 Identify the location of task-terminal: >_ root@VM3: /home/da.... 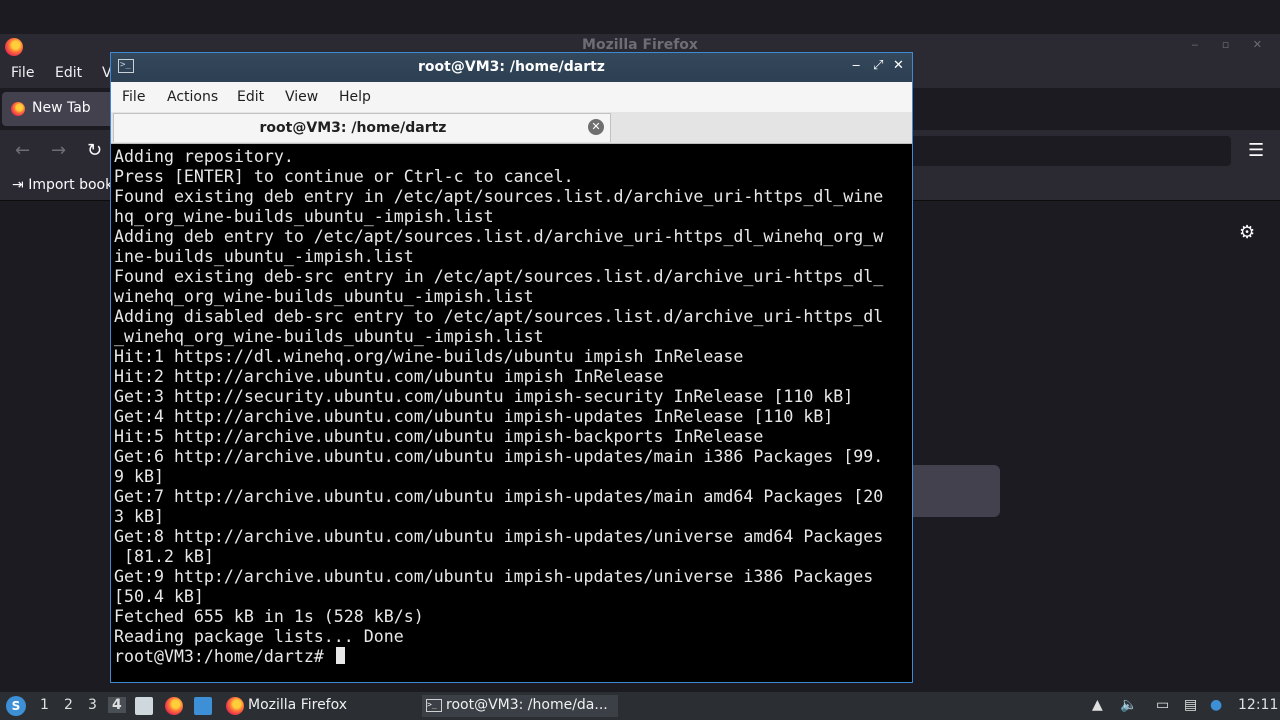
(520, 706).